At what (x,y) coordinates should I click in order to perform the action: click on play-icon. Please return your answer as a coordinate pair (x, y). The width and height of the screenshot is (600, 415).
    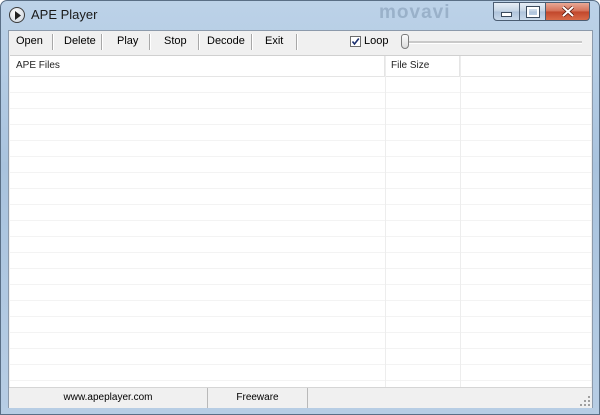
    Looking at the image, I should click on (17, 15).